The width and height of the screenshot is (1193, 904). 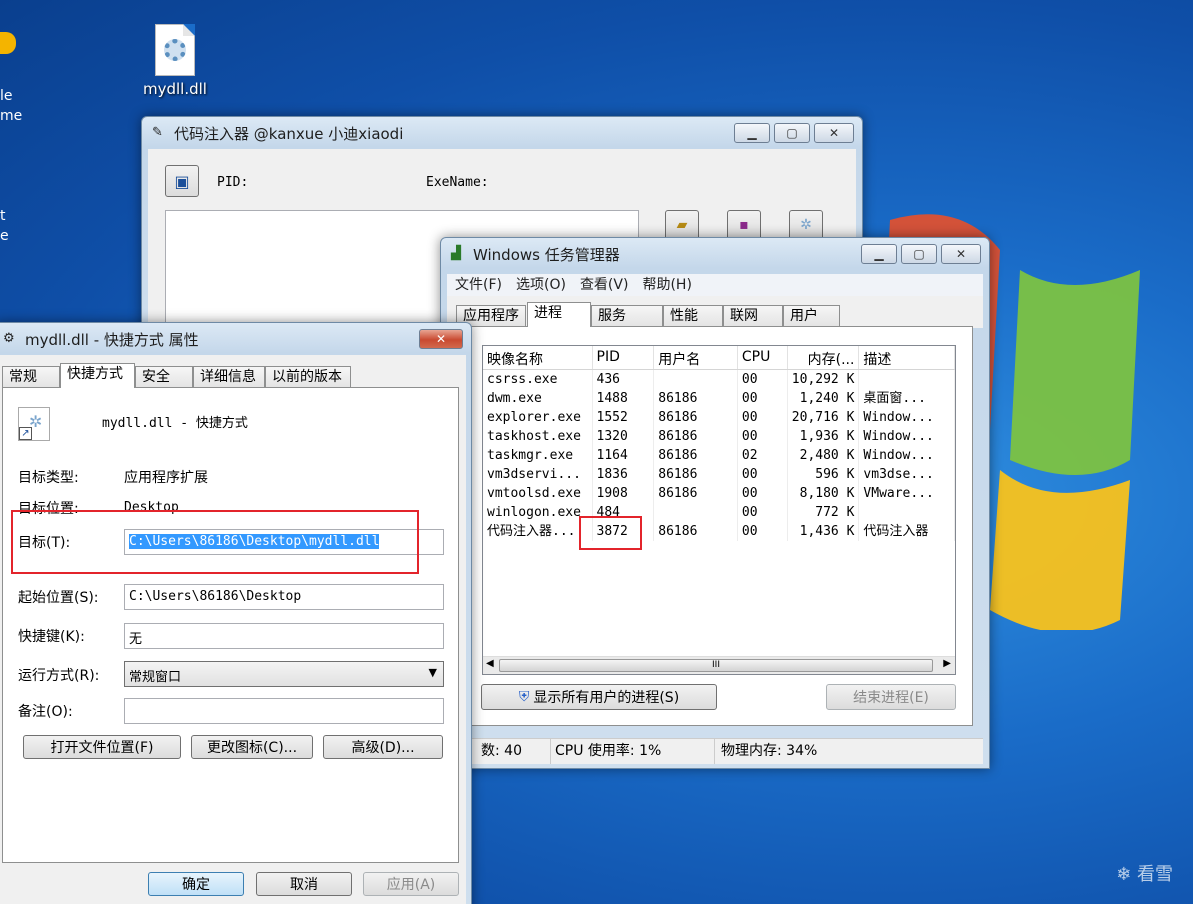 What do you see at coordinates (284, 597) in the screenshot?
I see `start-in-input: C:\Users\86186\Desktop` at bounding box center [284, 597].